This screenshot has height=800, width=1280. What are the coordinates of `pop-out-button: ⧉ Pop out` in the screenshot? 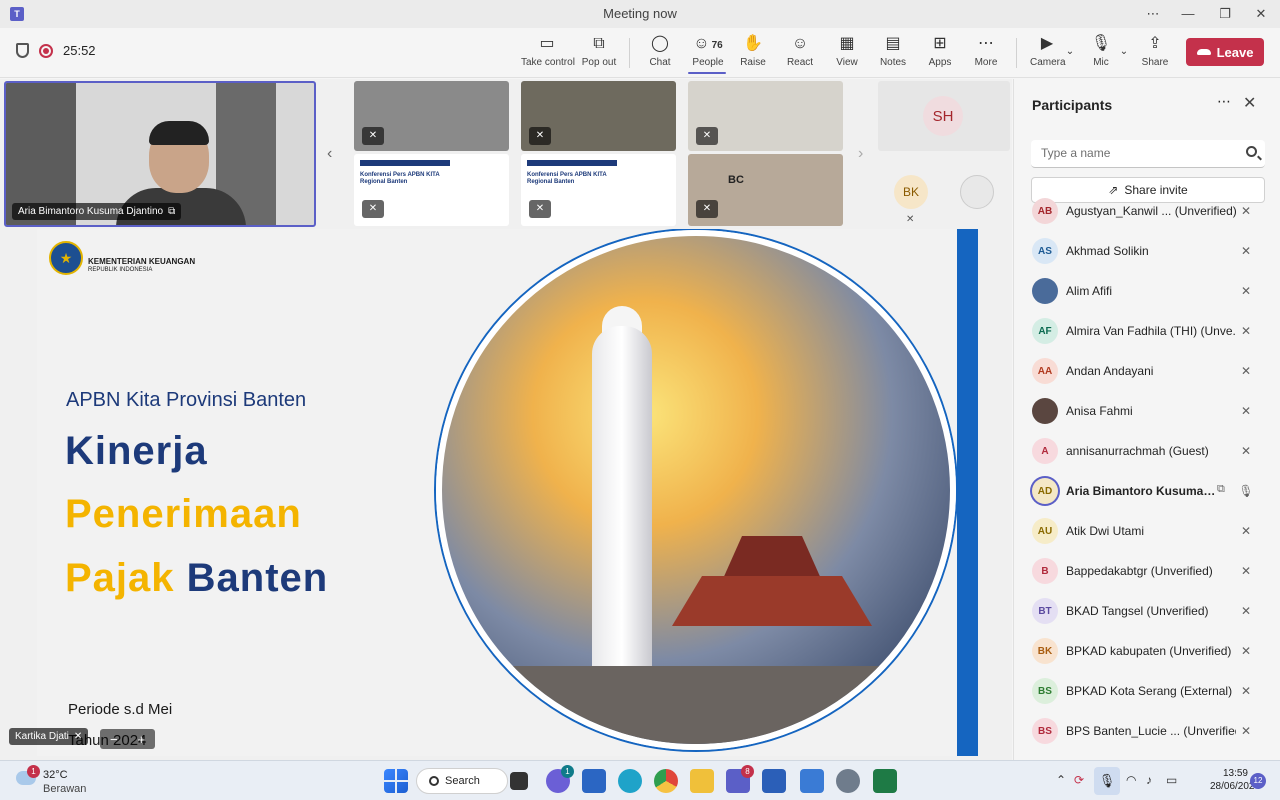 It's located at (599, 54).